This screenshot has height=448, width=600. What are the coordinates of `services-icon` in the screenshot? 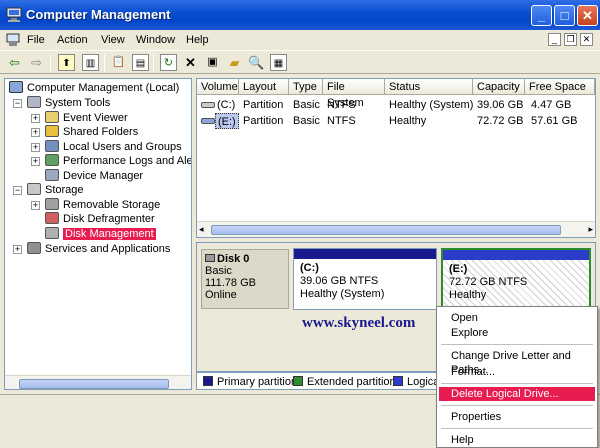 It's located at (34, 248).